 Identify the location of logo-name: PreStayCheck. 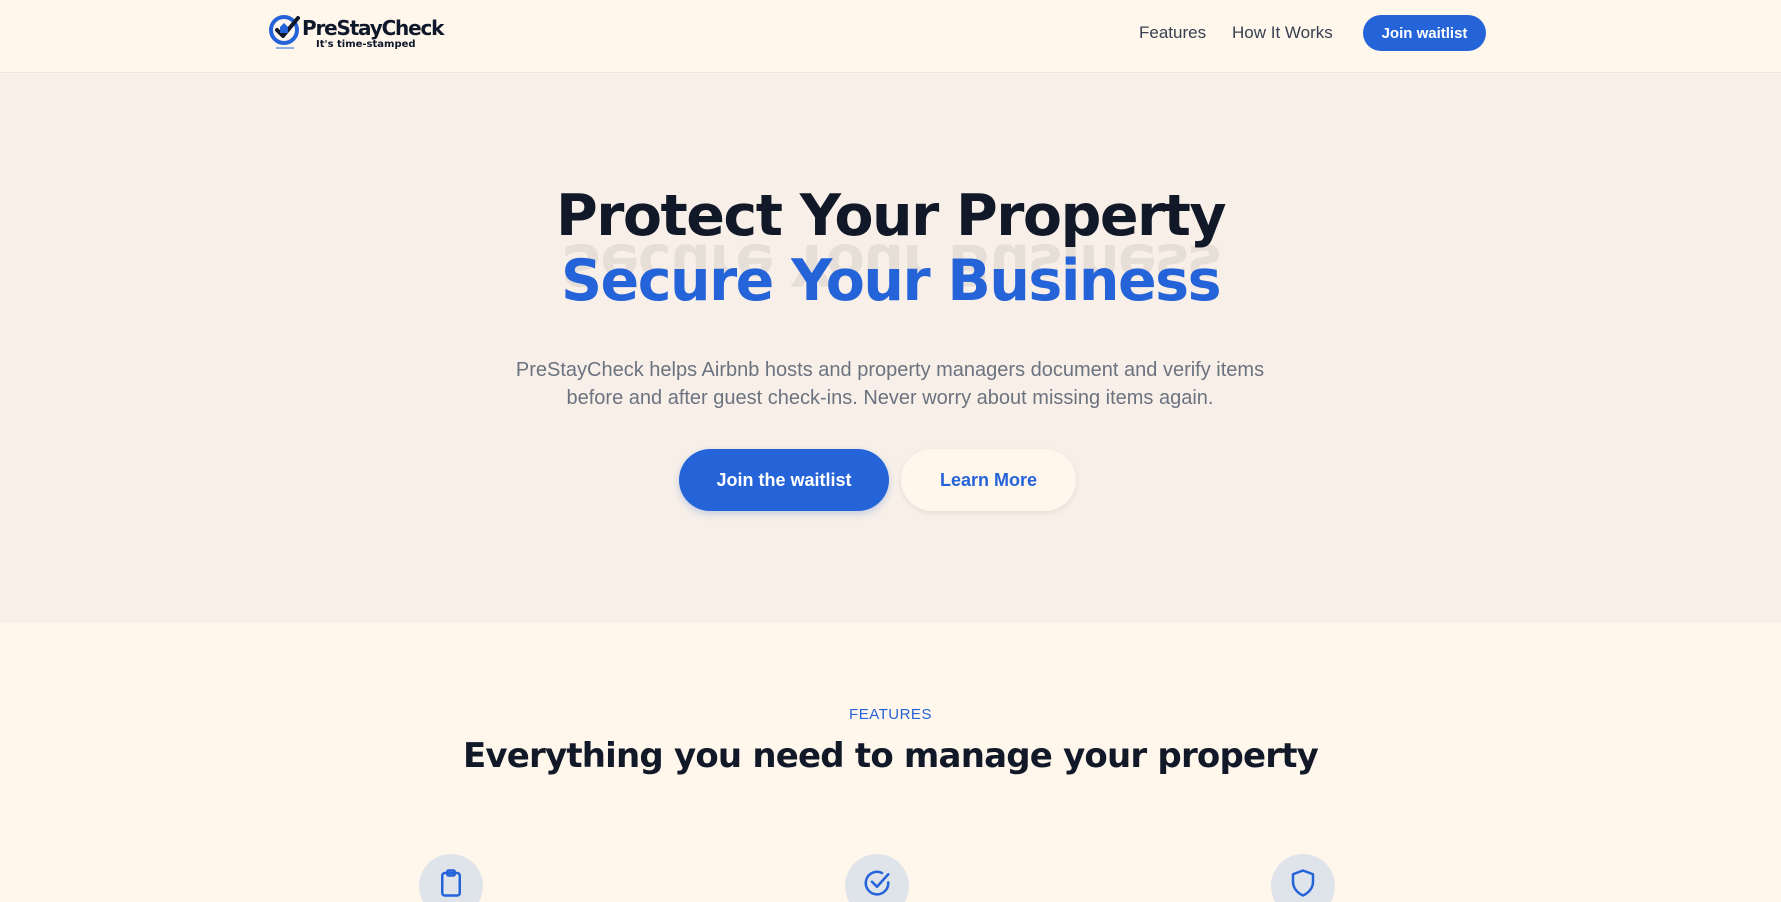
(373, 28).